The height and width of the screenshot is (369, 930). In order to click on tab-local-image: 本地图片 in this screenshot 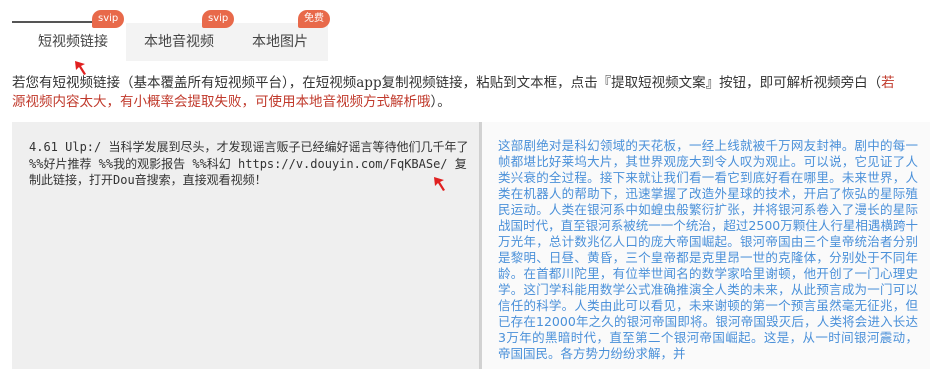, I will do `click(280, 42)`.